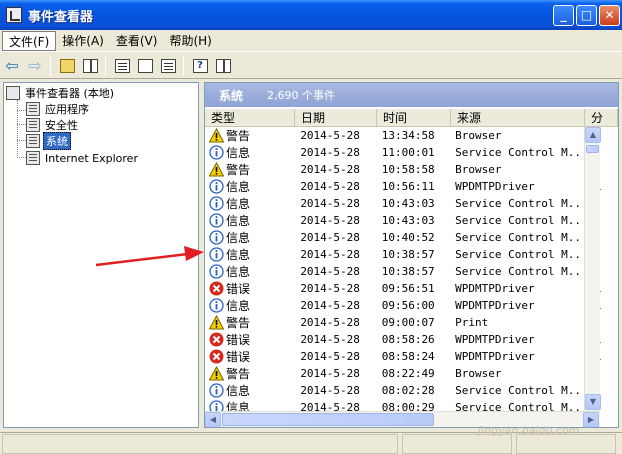 The image size is (622, 454). I want to click on annotation-arrow, so click(149, 256).